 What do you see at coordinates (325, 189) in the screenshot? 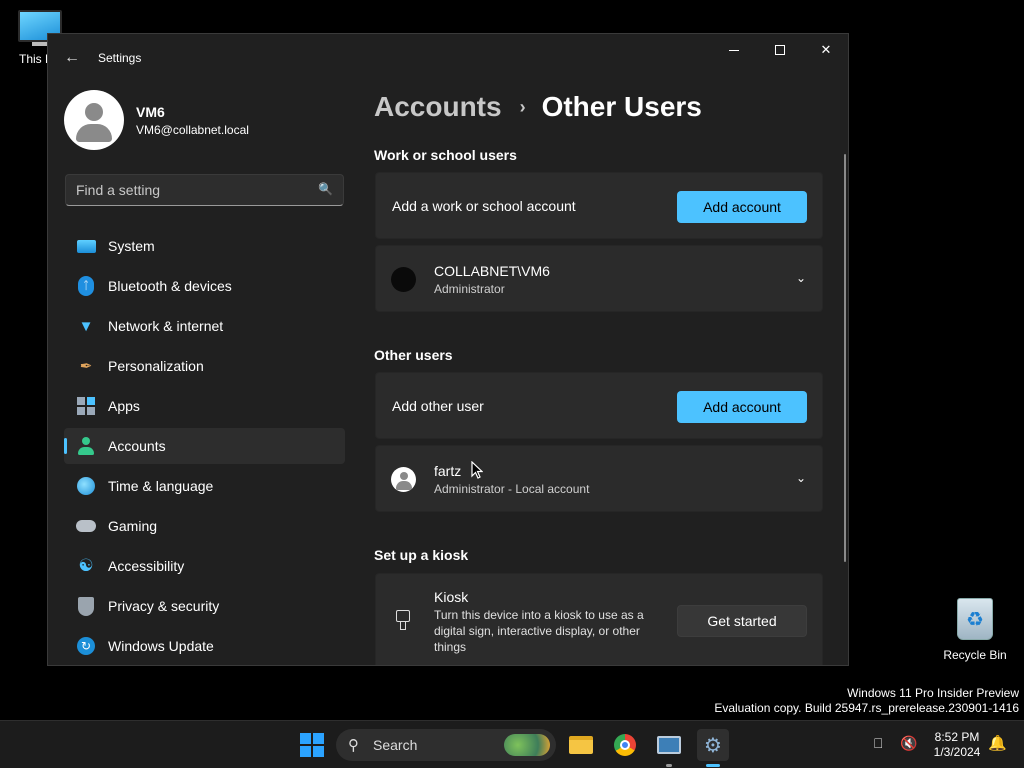
I see `search-icon: 🔍` at bounding box center [325, 189].